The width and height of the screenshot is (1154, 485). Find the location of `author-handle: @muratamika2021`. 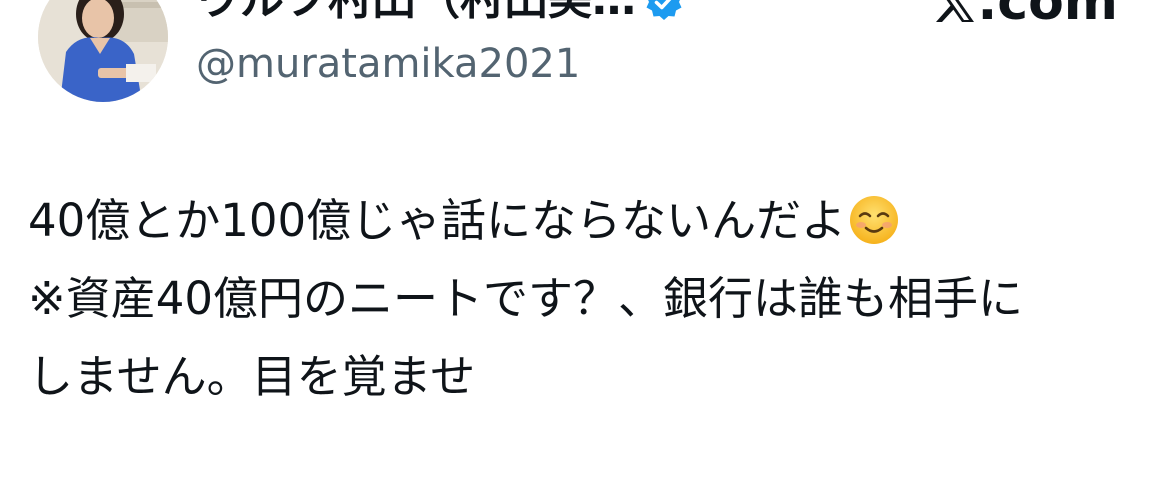

author-handle: @muratamika2021 is located at coordinates (388, 64).